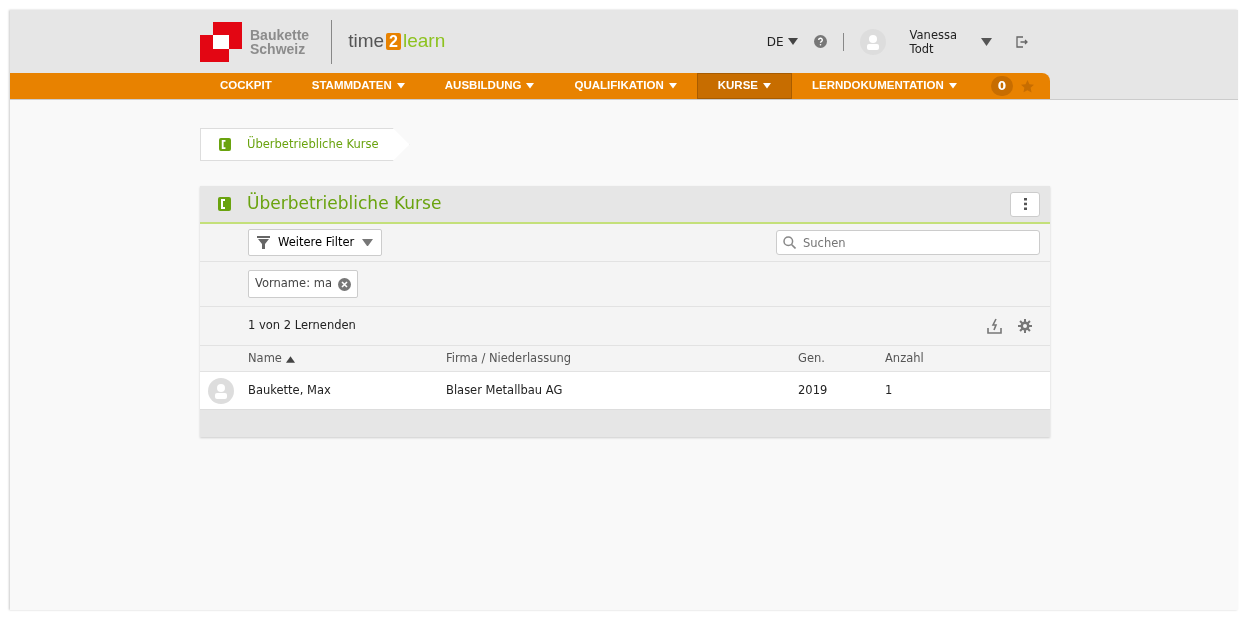 This screenshot has height=618, width=1248. I want to click on help-icon, so click(820, 41).